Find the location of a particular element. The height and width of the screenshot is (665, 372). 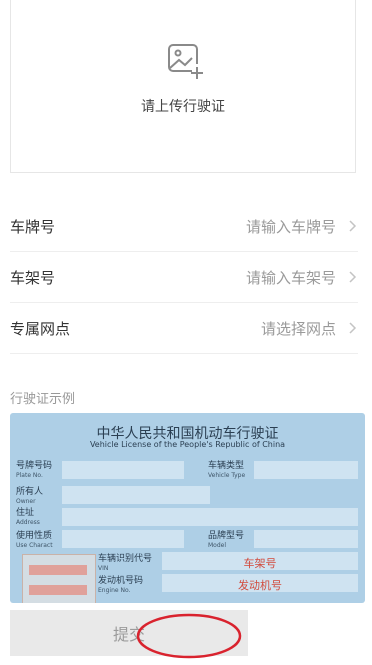

plate-number-input: 请输入车牌号 is located at coordinates (291, 226).